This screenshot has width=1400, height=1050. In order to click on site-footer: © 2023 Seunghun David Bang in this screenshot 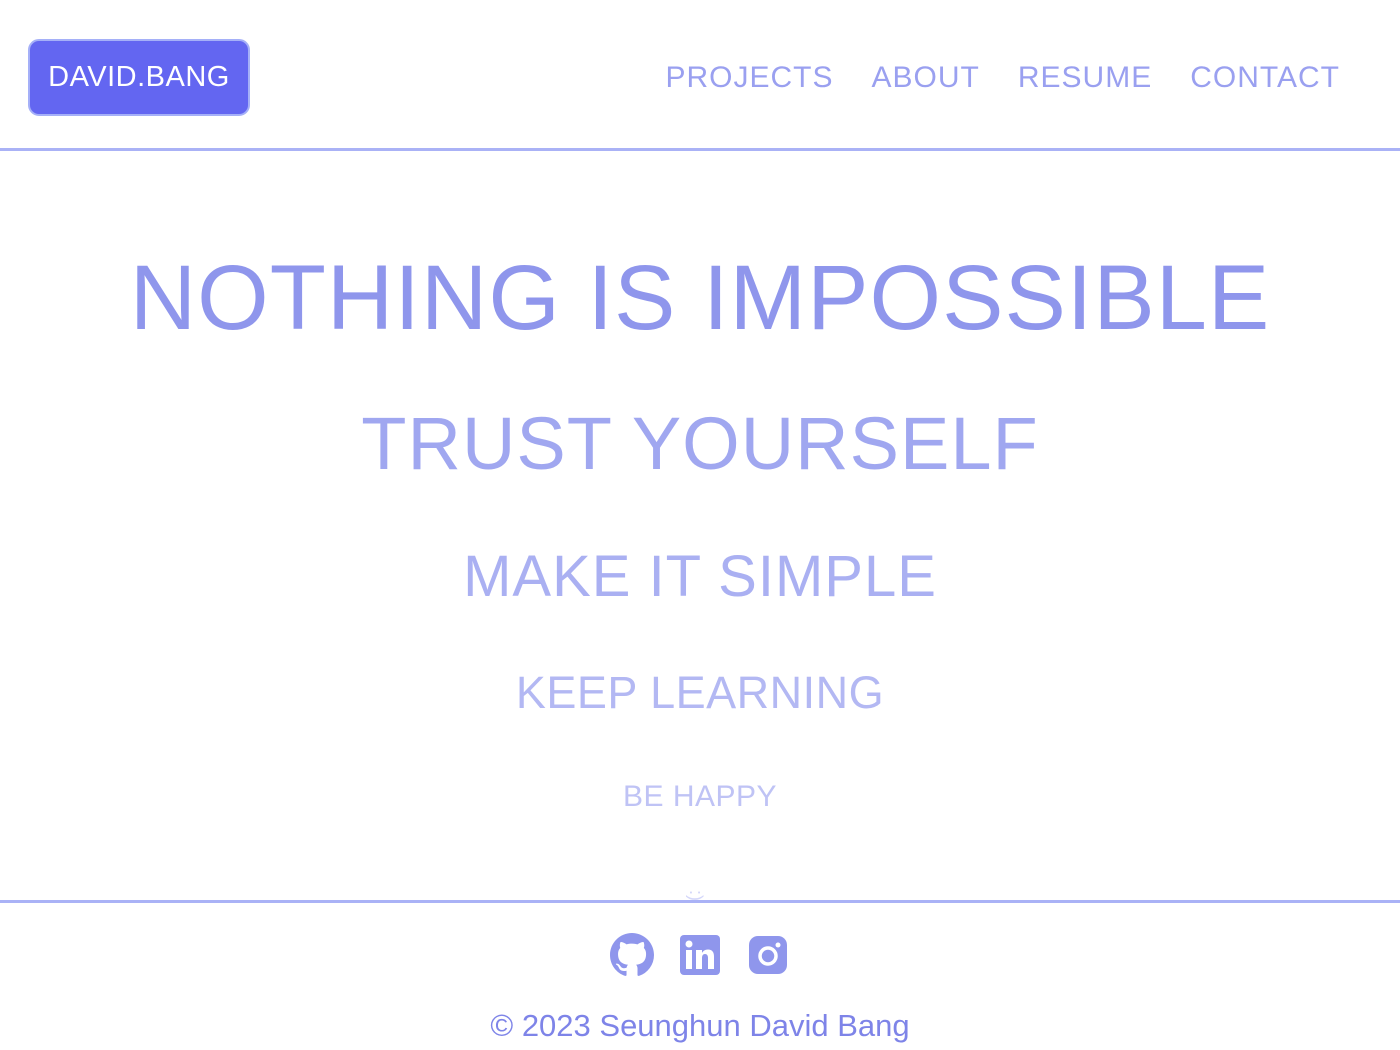, I will do `click(700, 975)`.